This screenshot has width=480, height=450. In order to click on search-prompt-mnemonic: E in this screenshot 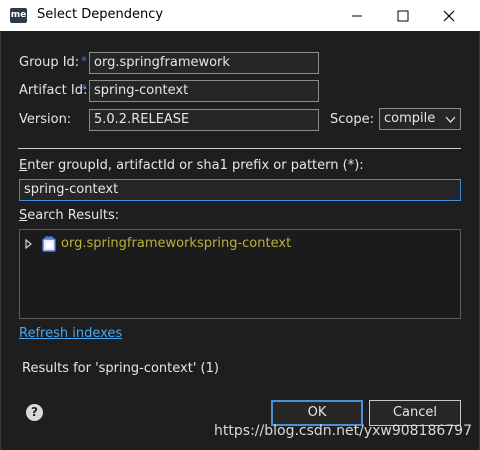, I will do `click(23, 165)`.